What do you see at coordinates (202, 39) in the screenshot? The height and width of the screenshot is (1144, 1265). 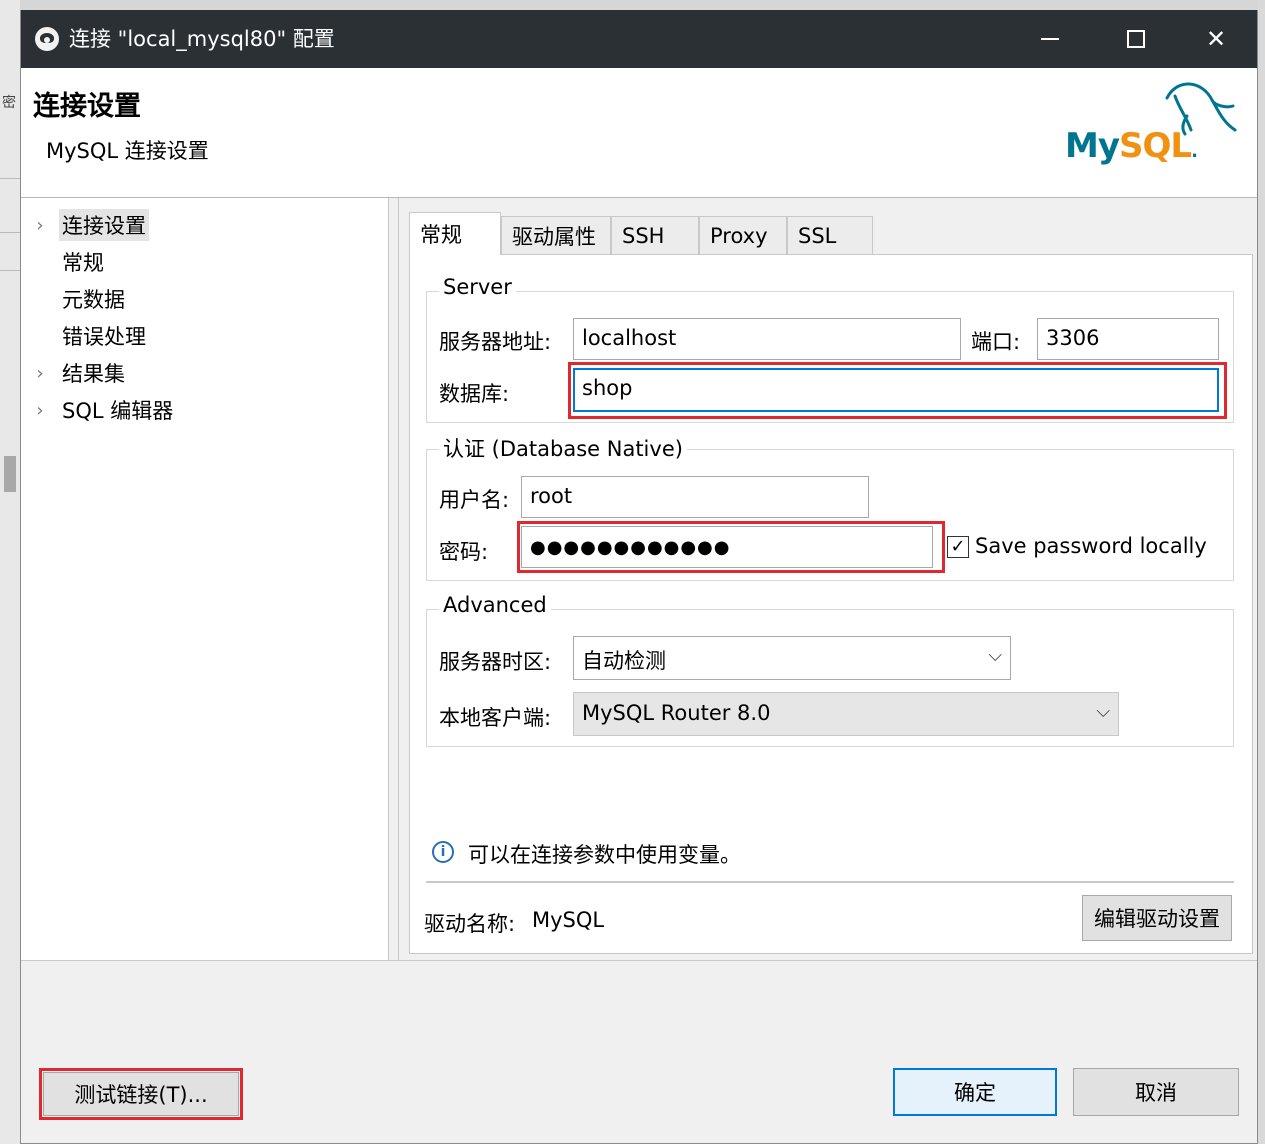 I see `window-title: 连接 "local_mysql80" 配置` at bounding box center [202, 39].